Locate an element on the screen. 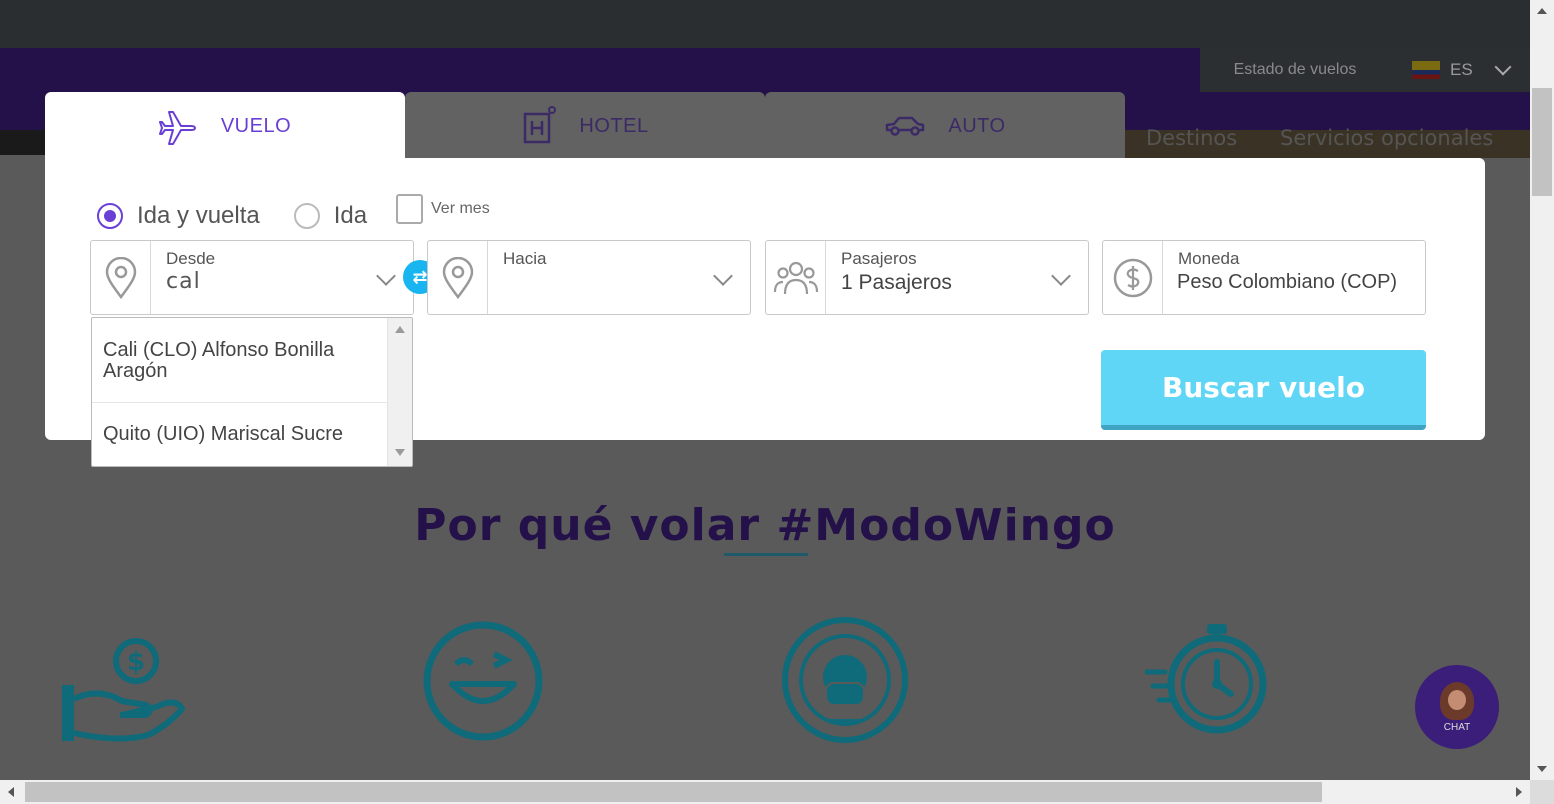  scrollbar-corner is located at coordinates (1542, 792).